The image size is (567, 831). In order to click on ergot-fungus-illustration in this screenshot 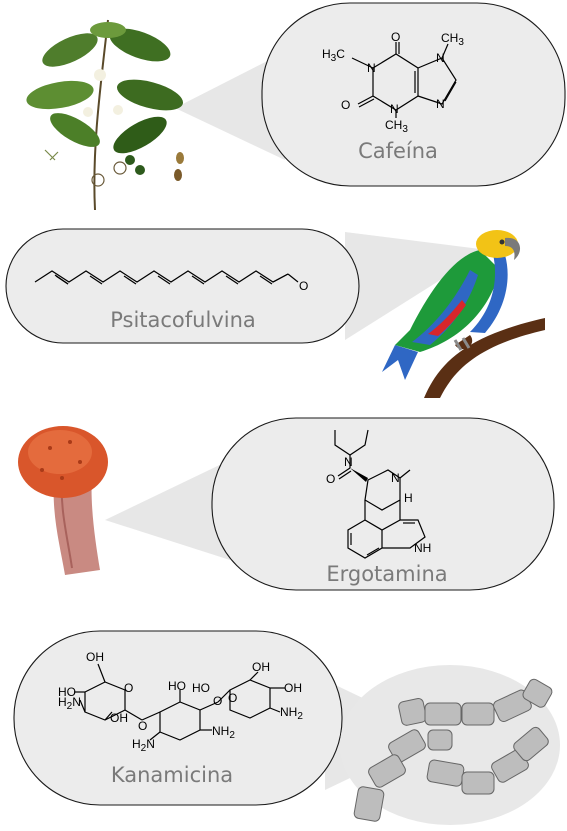, I will do `click(63, 500)`.